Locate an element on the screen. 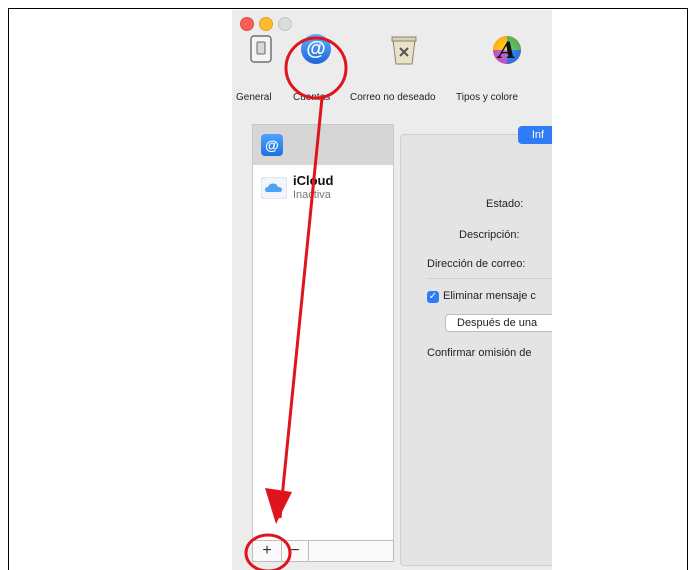  estado-label: Estado: is located at coordinates (505, 204).